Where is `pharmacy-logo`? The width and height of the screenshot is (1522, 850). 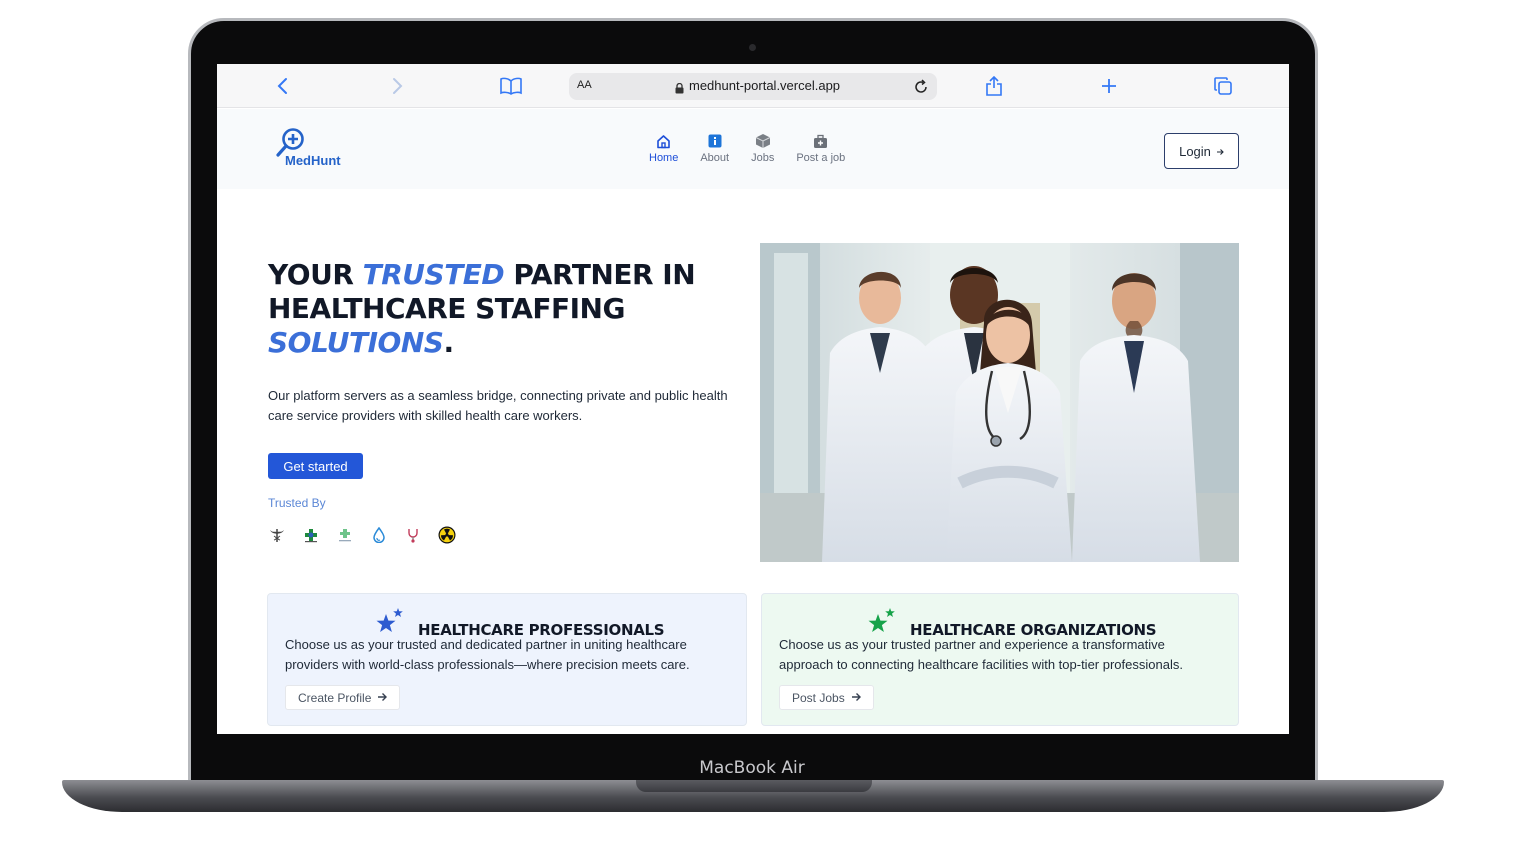 pharmacy-logo is located at coordinates (345, 535).